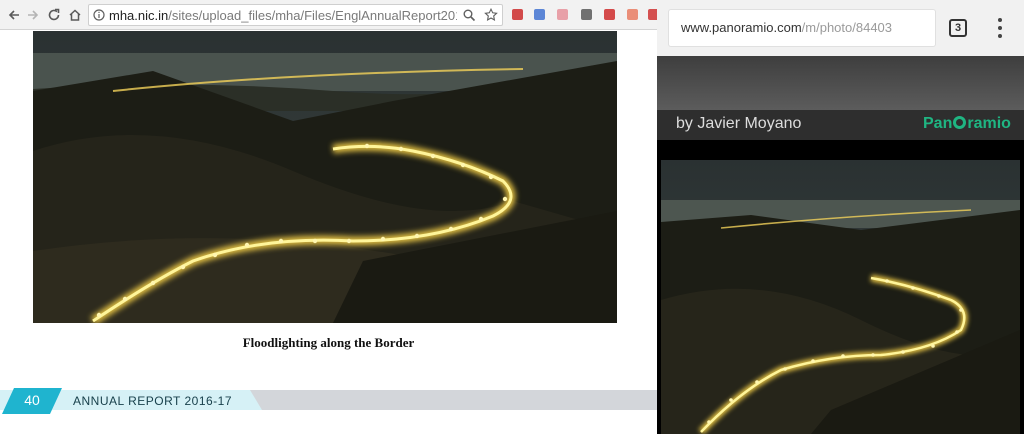  What do you see at coordinates (958, 28) in the screenshot?
I see `tab-switcher-button: 3` at bounding box center [958, 28].